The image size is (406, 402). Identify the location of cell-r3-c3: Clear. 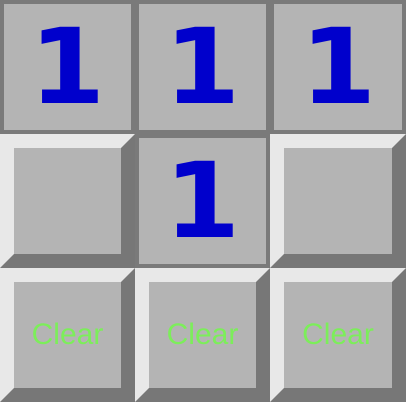
(338, 335).